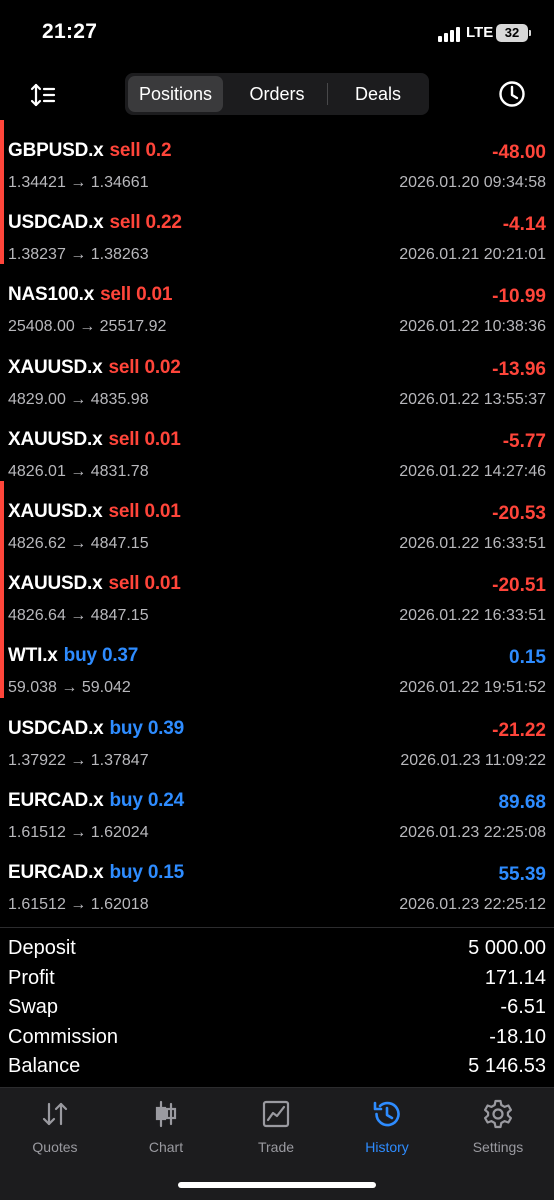 This screenshot has height=1200, width=554. What do you see at coordinates (386, 1114) in the screenshot?
I see `history-clock-icon` at bounding box center [386, 1114].